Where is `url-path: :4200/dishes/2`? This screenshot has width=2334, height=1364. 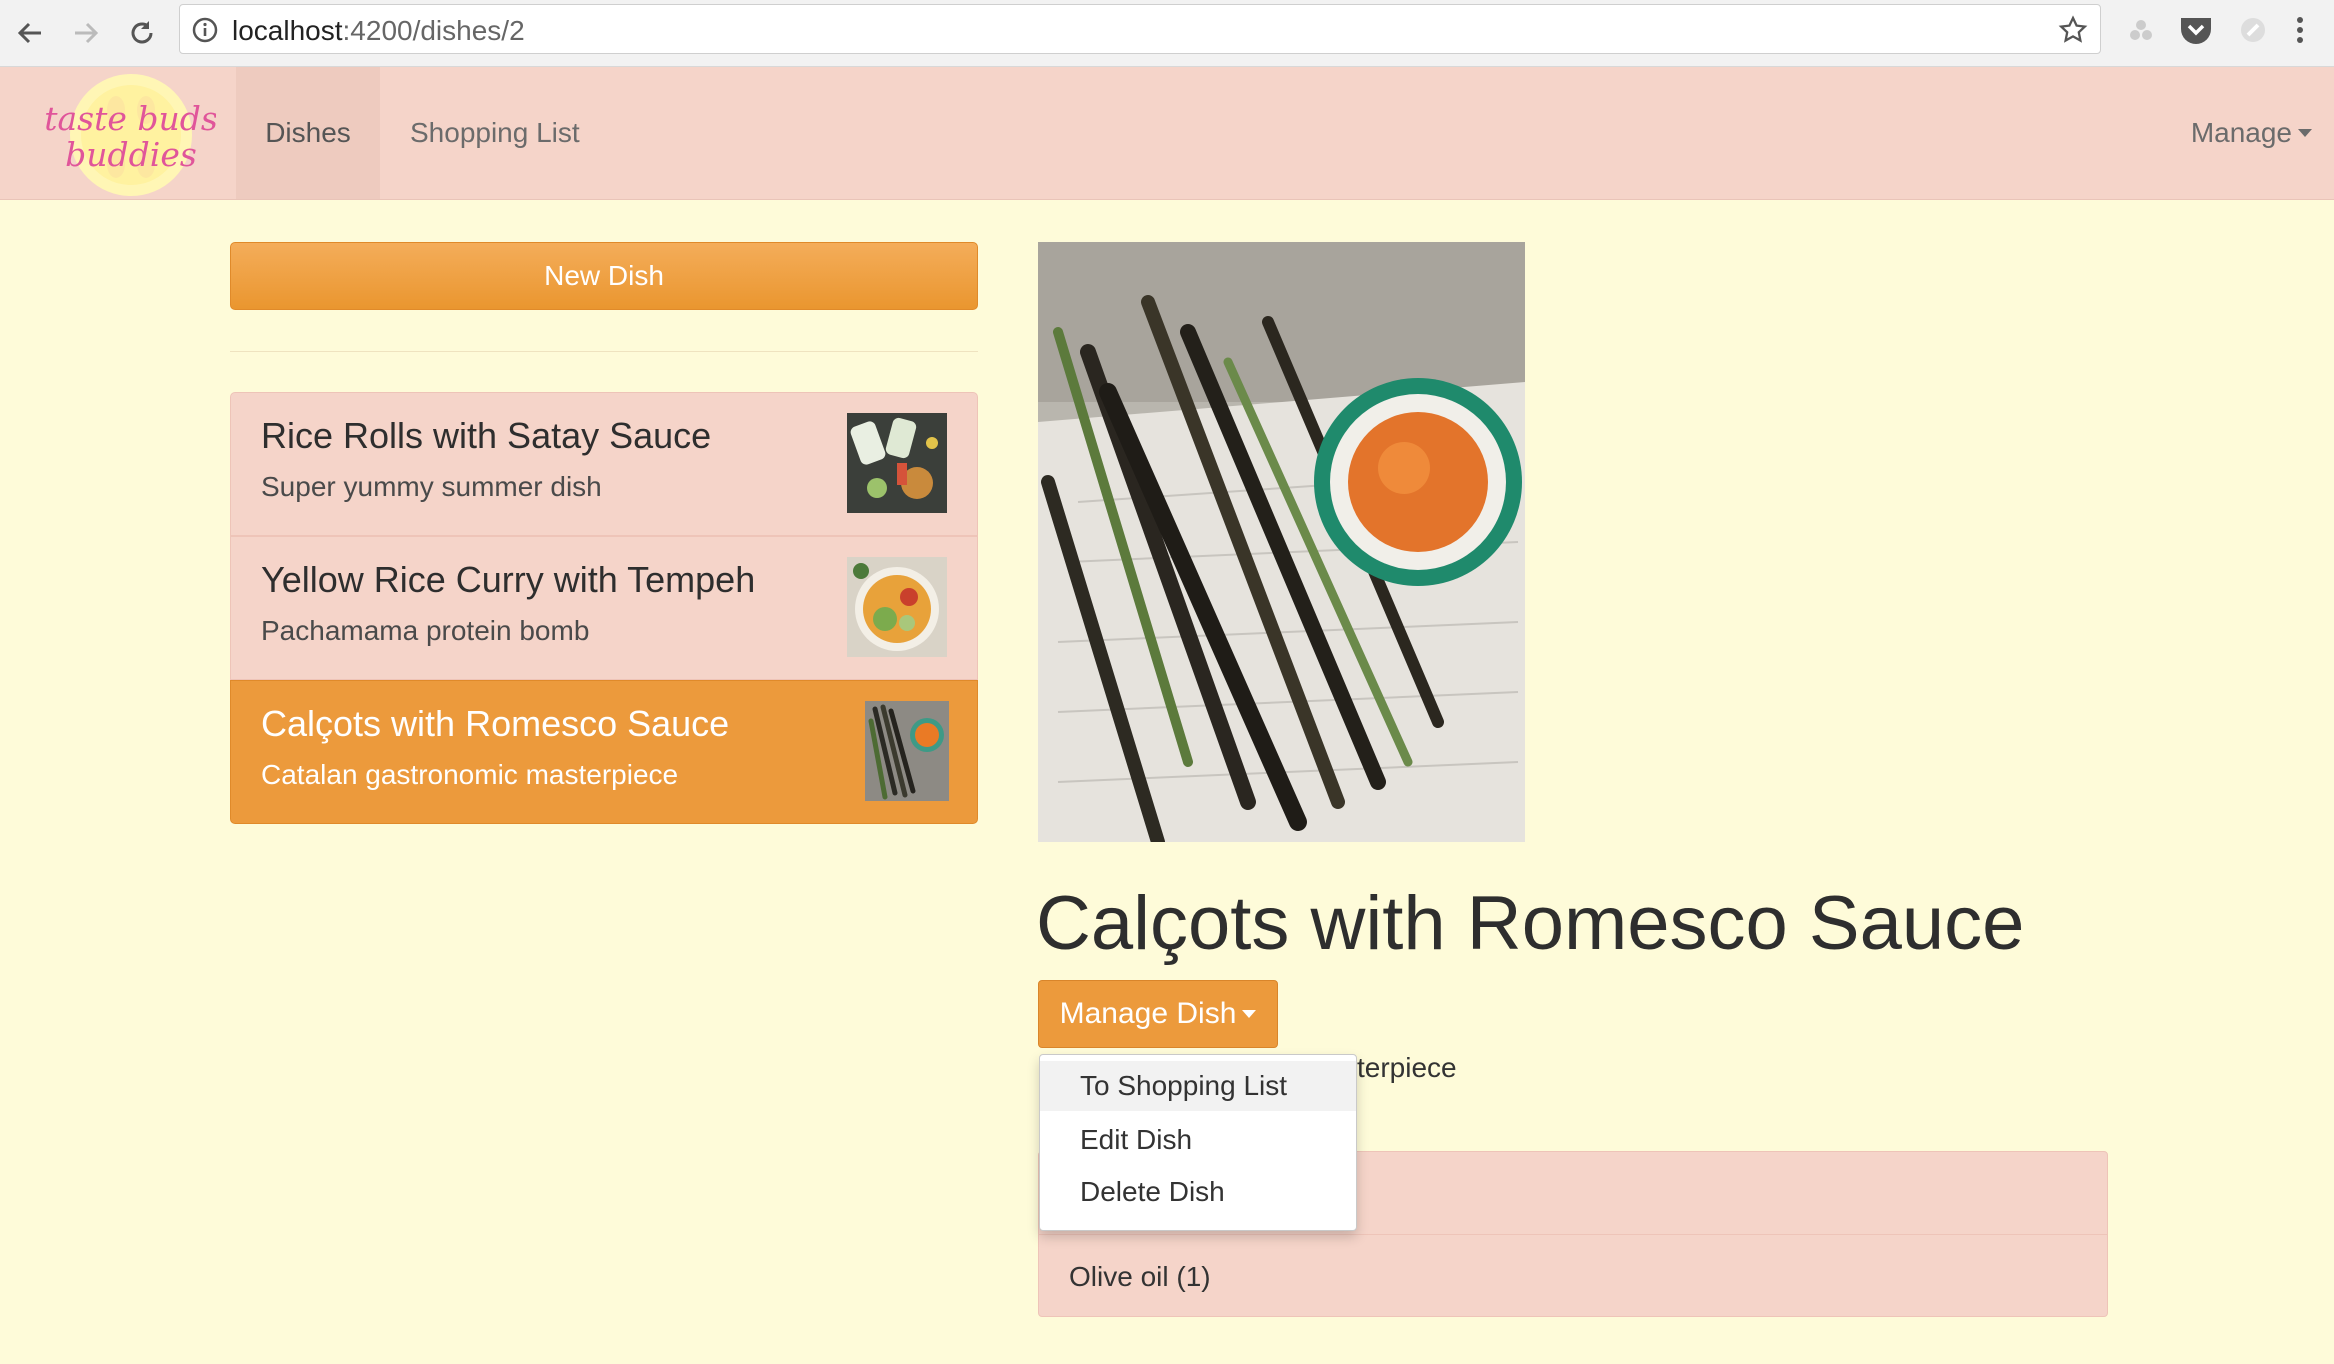 url-path: :4200/dishes/2 is located at coordinates (433, 30).